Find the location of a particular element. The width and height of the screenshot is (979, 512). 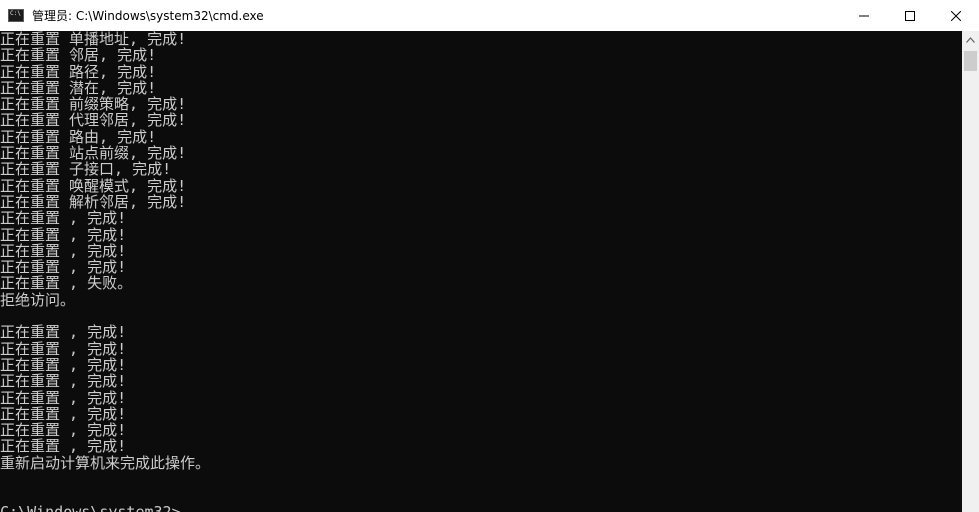

console-line: 正在重置 路由, 完成! is located at coordinates (78, 136).